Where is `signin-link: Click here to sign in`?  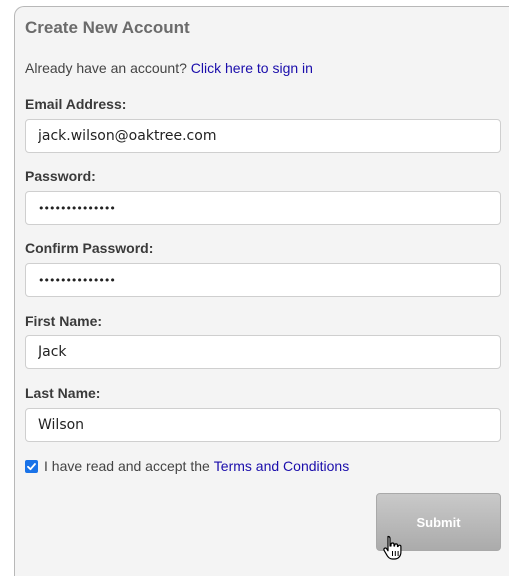 signin-link: Click here to sign in is located at coordinates (252, 68).